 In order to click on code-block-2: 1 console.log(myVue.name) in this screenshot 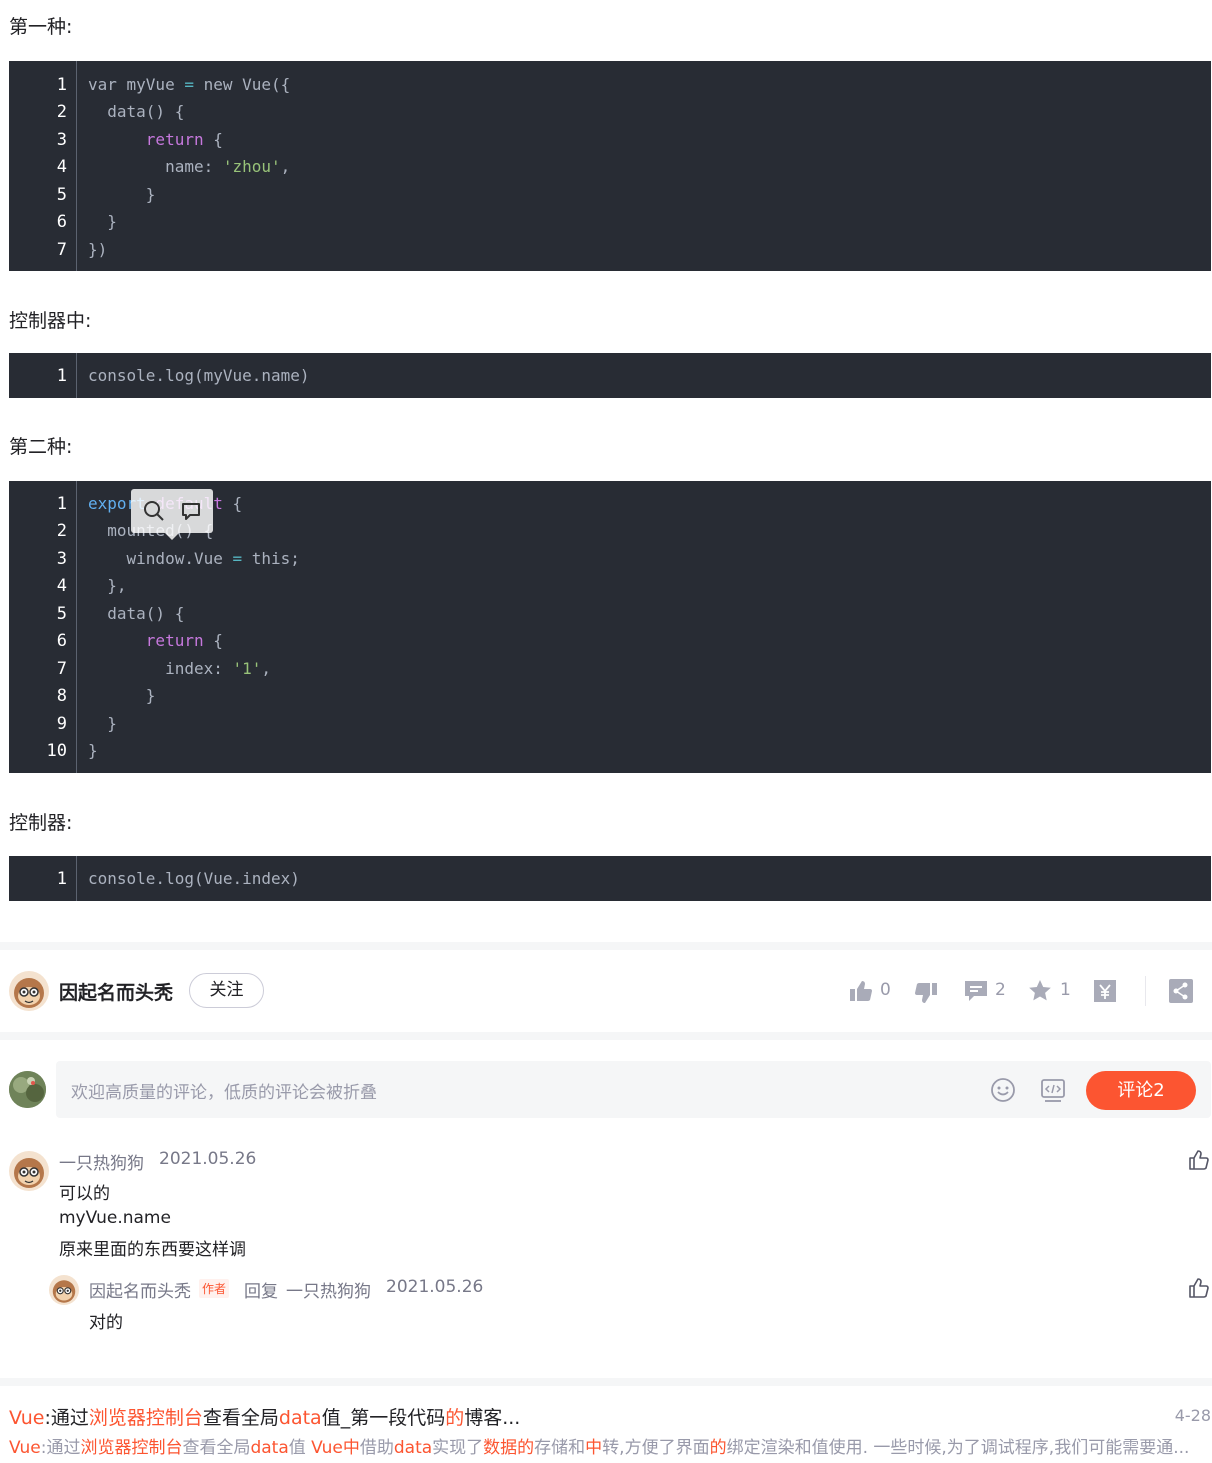, I will do `click(610, 375)`.